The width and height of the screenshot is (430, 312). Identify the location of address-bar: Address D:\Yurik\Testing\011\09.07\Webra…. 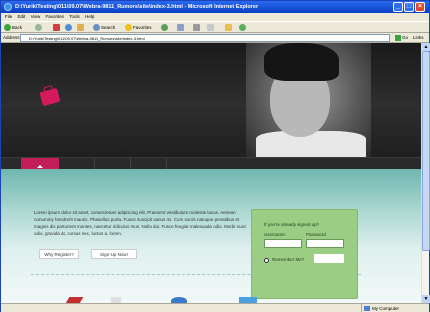
(215, 38).